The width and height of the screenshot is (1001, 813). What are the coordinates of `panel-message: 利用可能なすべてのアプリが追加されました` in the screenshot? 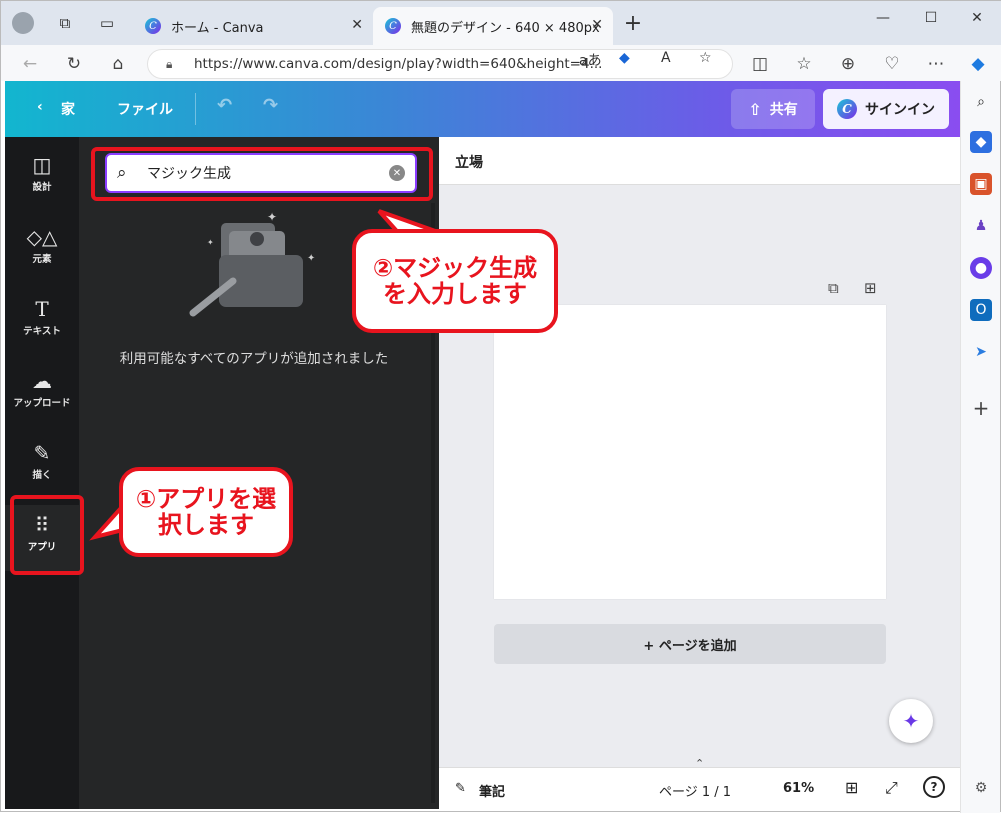 It's located at (254, 359).